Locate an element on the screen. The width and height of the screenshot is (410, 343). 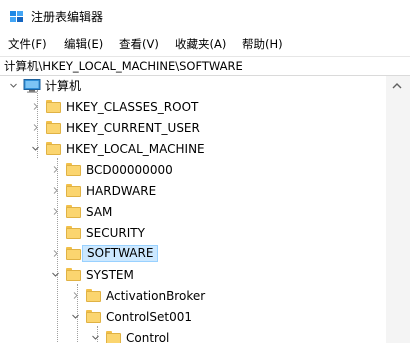
tree-node-hardware: HARDWARE is located at coordinates (130, 191).